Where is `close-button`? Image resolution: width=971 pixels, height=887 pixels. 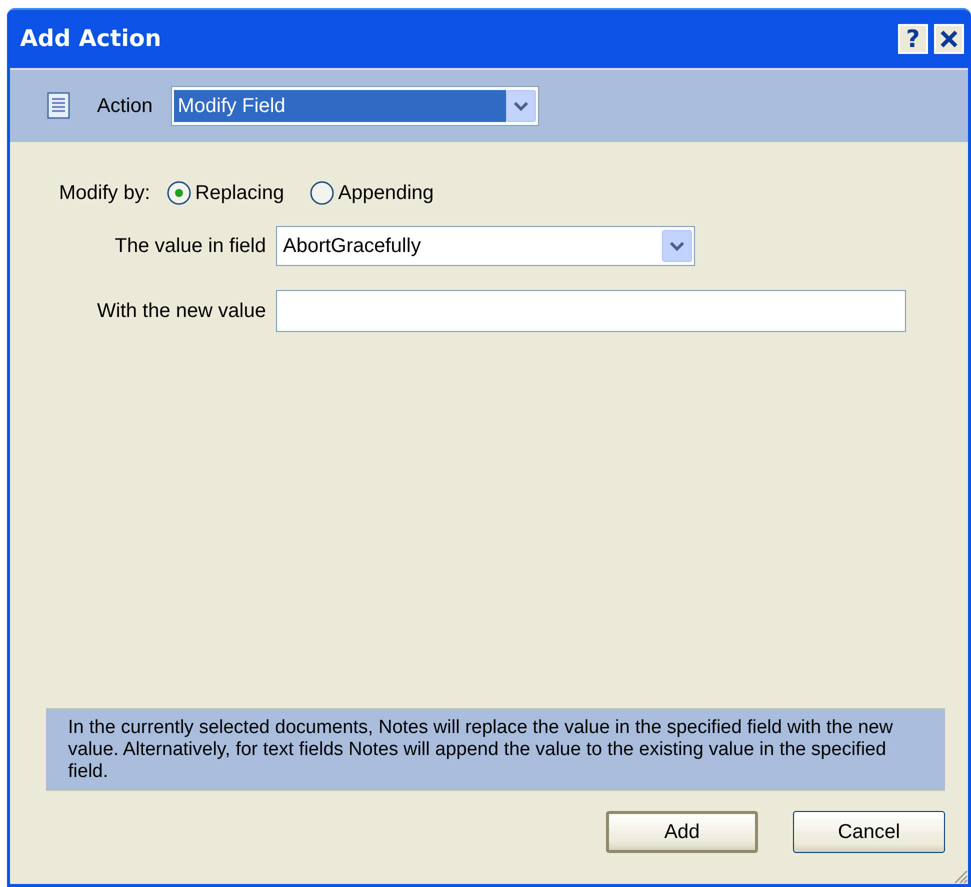
close-button is located at coordinates (949, 39).